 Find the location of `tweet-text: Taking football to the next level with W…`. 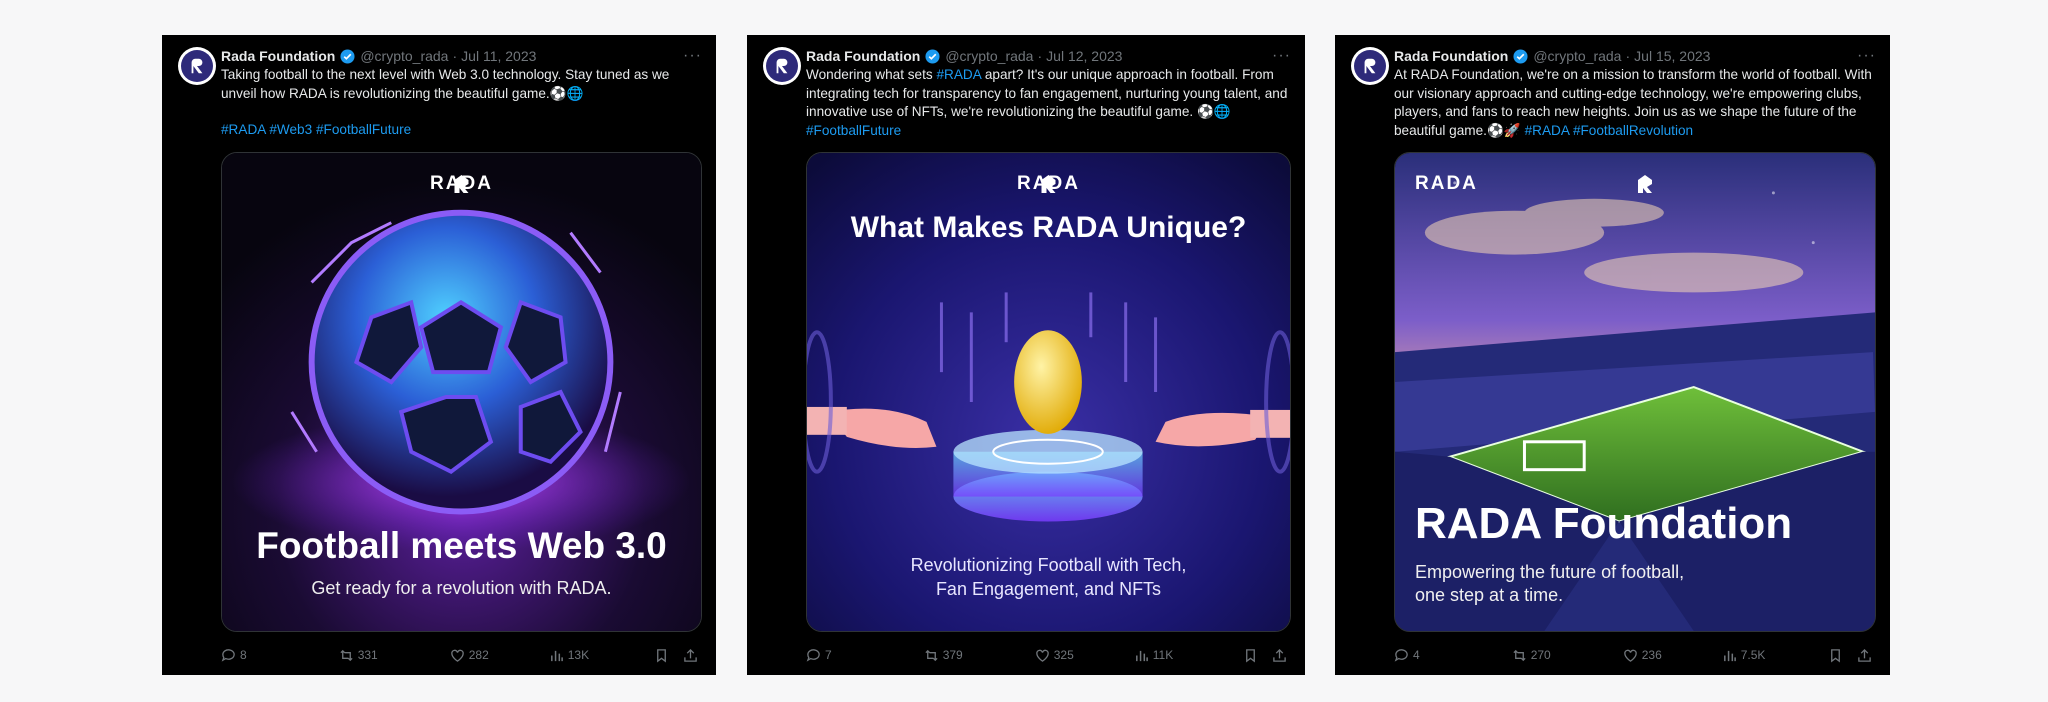

tweet-text: Taking football to the next level with W… is located at coordinates (461, 103).